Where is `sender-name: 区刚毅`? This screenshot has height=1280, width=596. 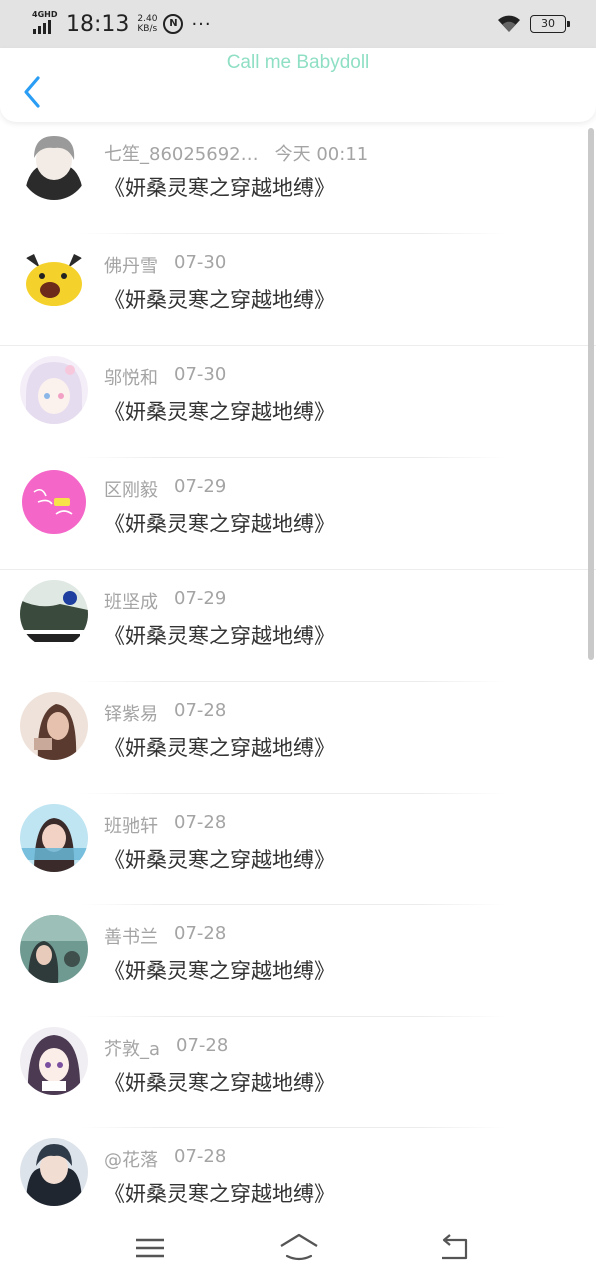
sender-name: 区刚毅 is located at coordinates (131, 490).